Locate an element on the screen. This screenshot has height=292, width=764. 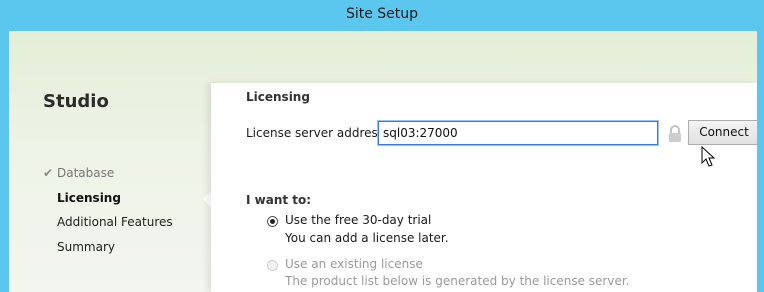
mouse-cursor-icon is located at coordinates (708, 156).